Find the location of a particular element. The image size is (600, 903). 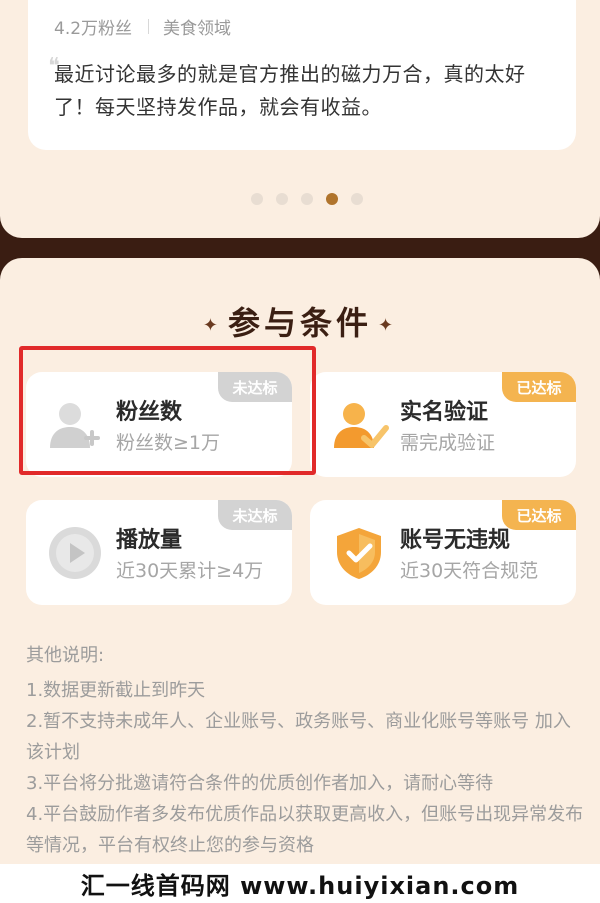

condition-card-verification: 已达标 实名验证 需完成验证 is located at coordinates (443, 424).